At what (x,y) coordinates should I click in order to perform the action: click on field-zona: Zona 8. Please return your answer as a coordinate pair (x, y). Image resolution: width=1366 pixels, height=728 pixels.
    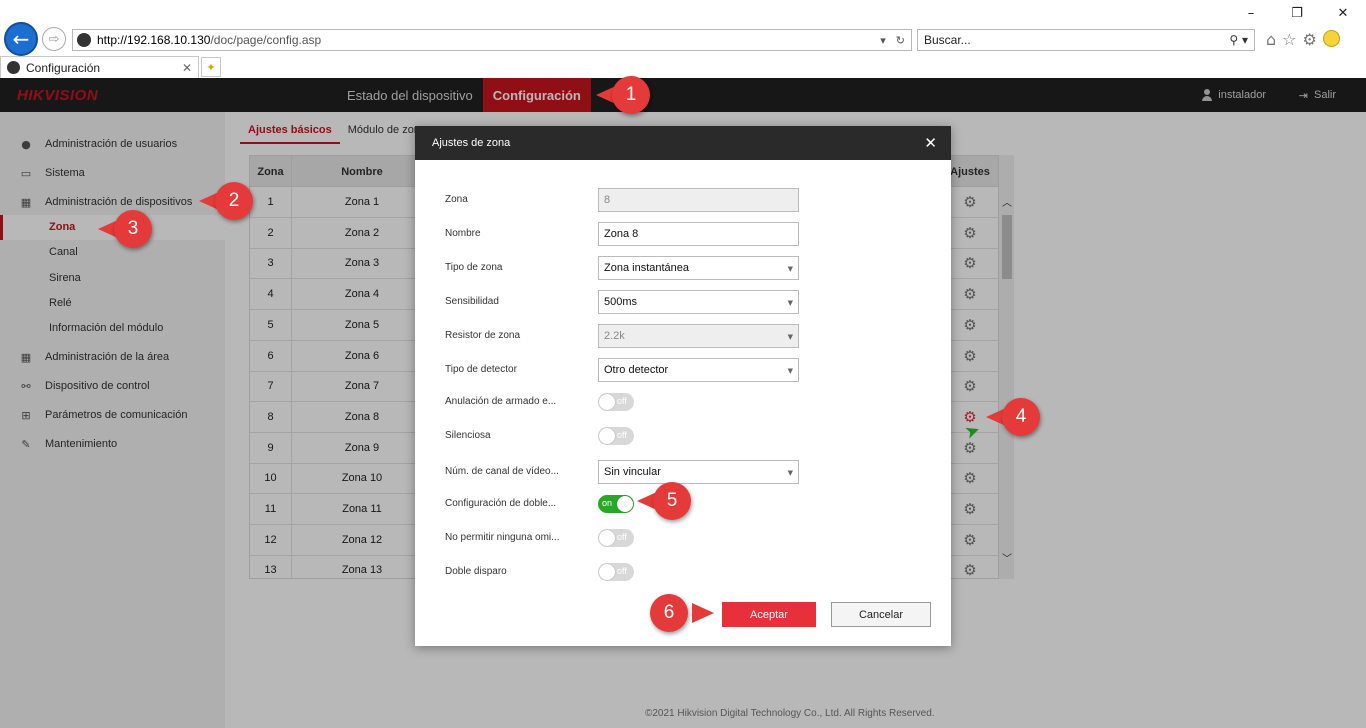
    Looking at the image, I should click on (683, 201).